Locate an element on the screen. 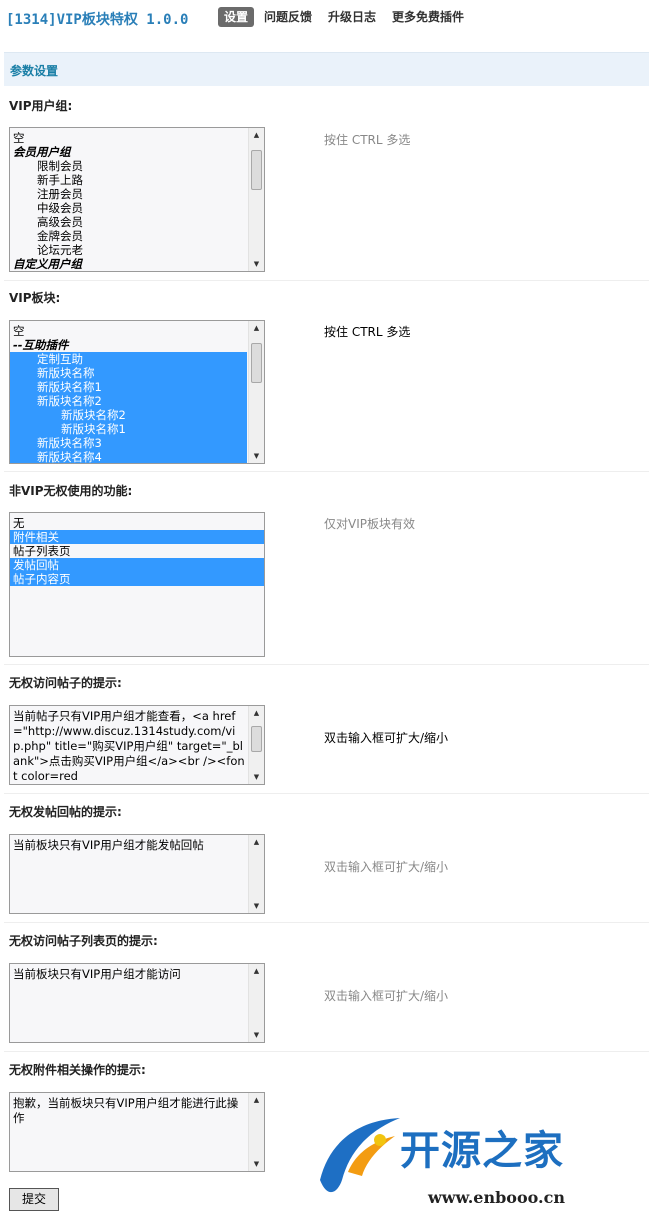 This screenshot has height=1220, width=649. no-post-tip-hint: 双击输入框可扩大/缩小 is located at coordinates (386, 867).